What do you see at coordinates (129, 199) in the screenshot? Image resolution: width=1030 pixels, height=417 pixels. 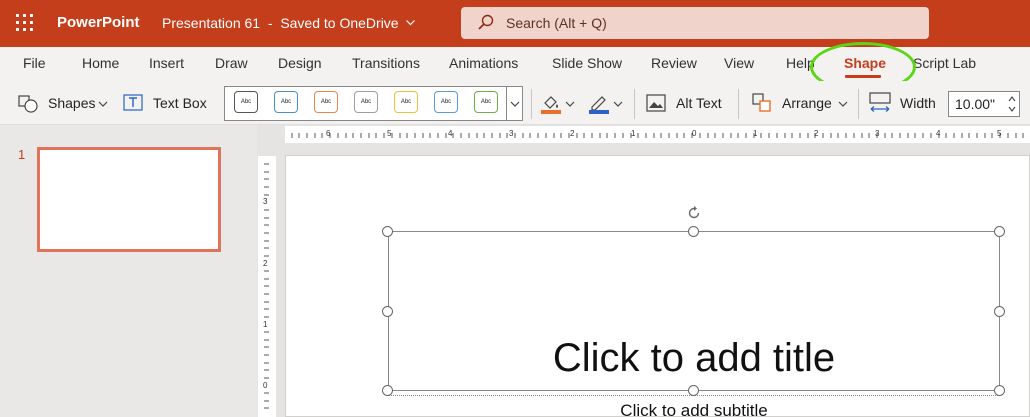 I see `slide-thumbnail` at bounding box center [129, 199].